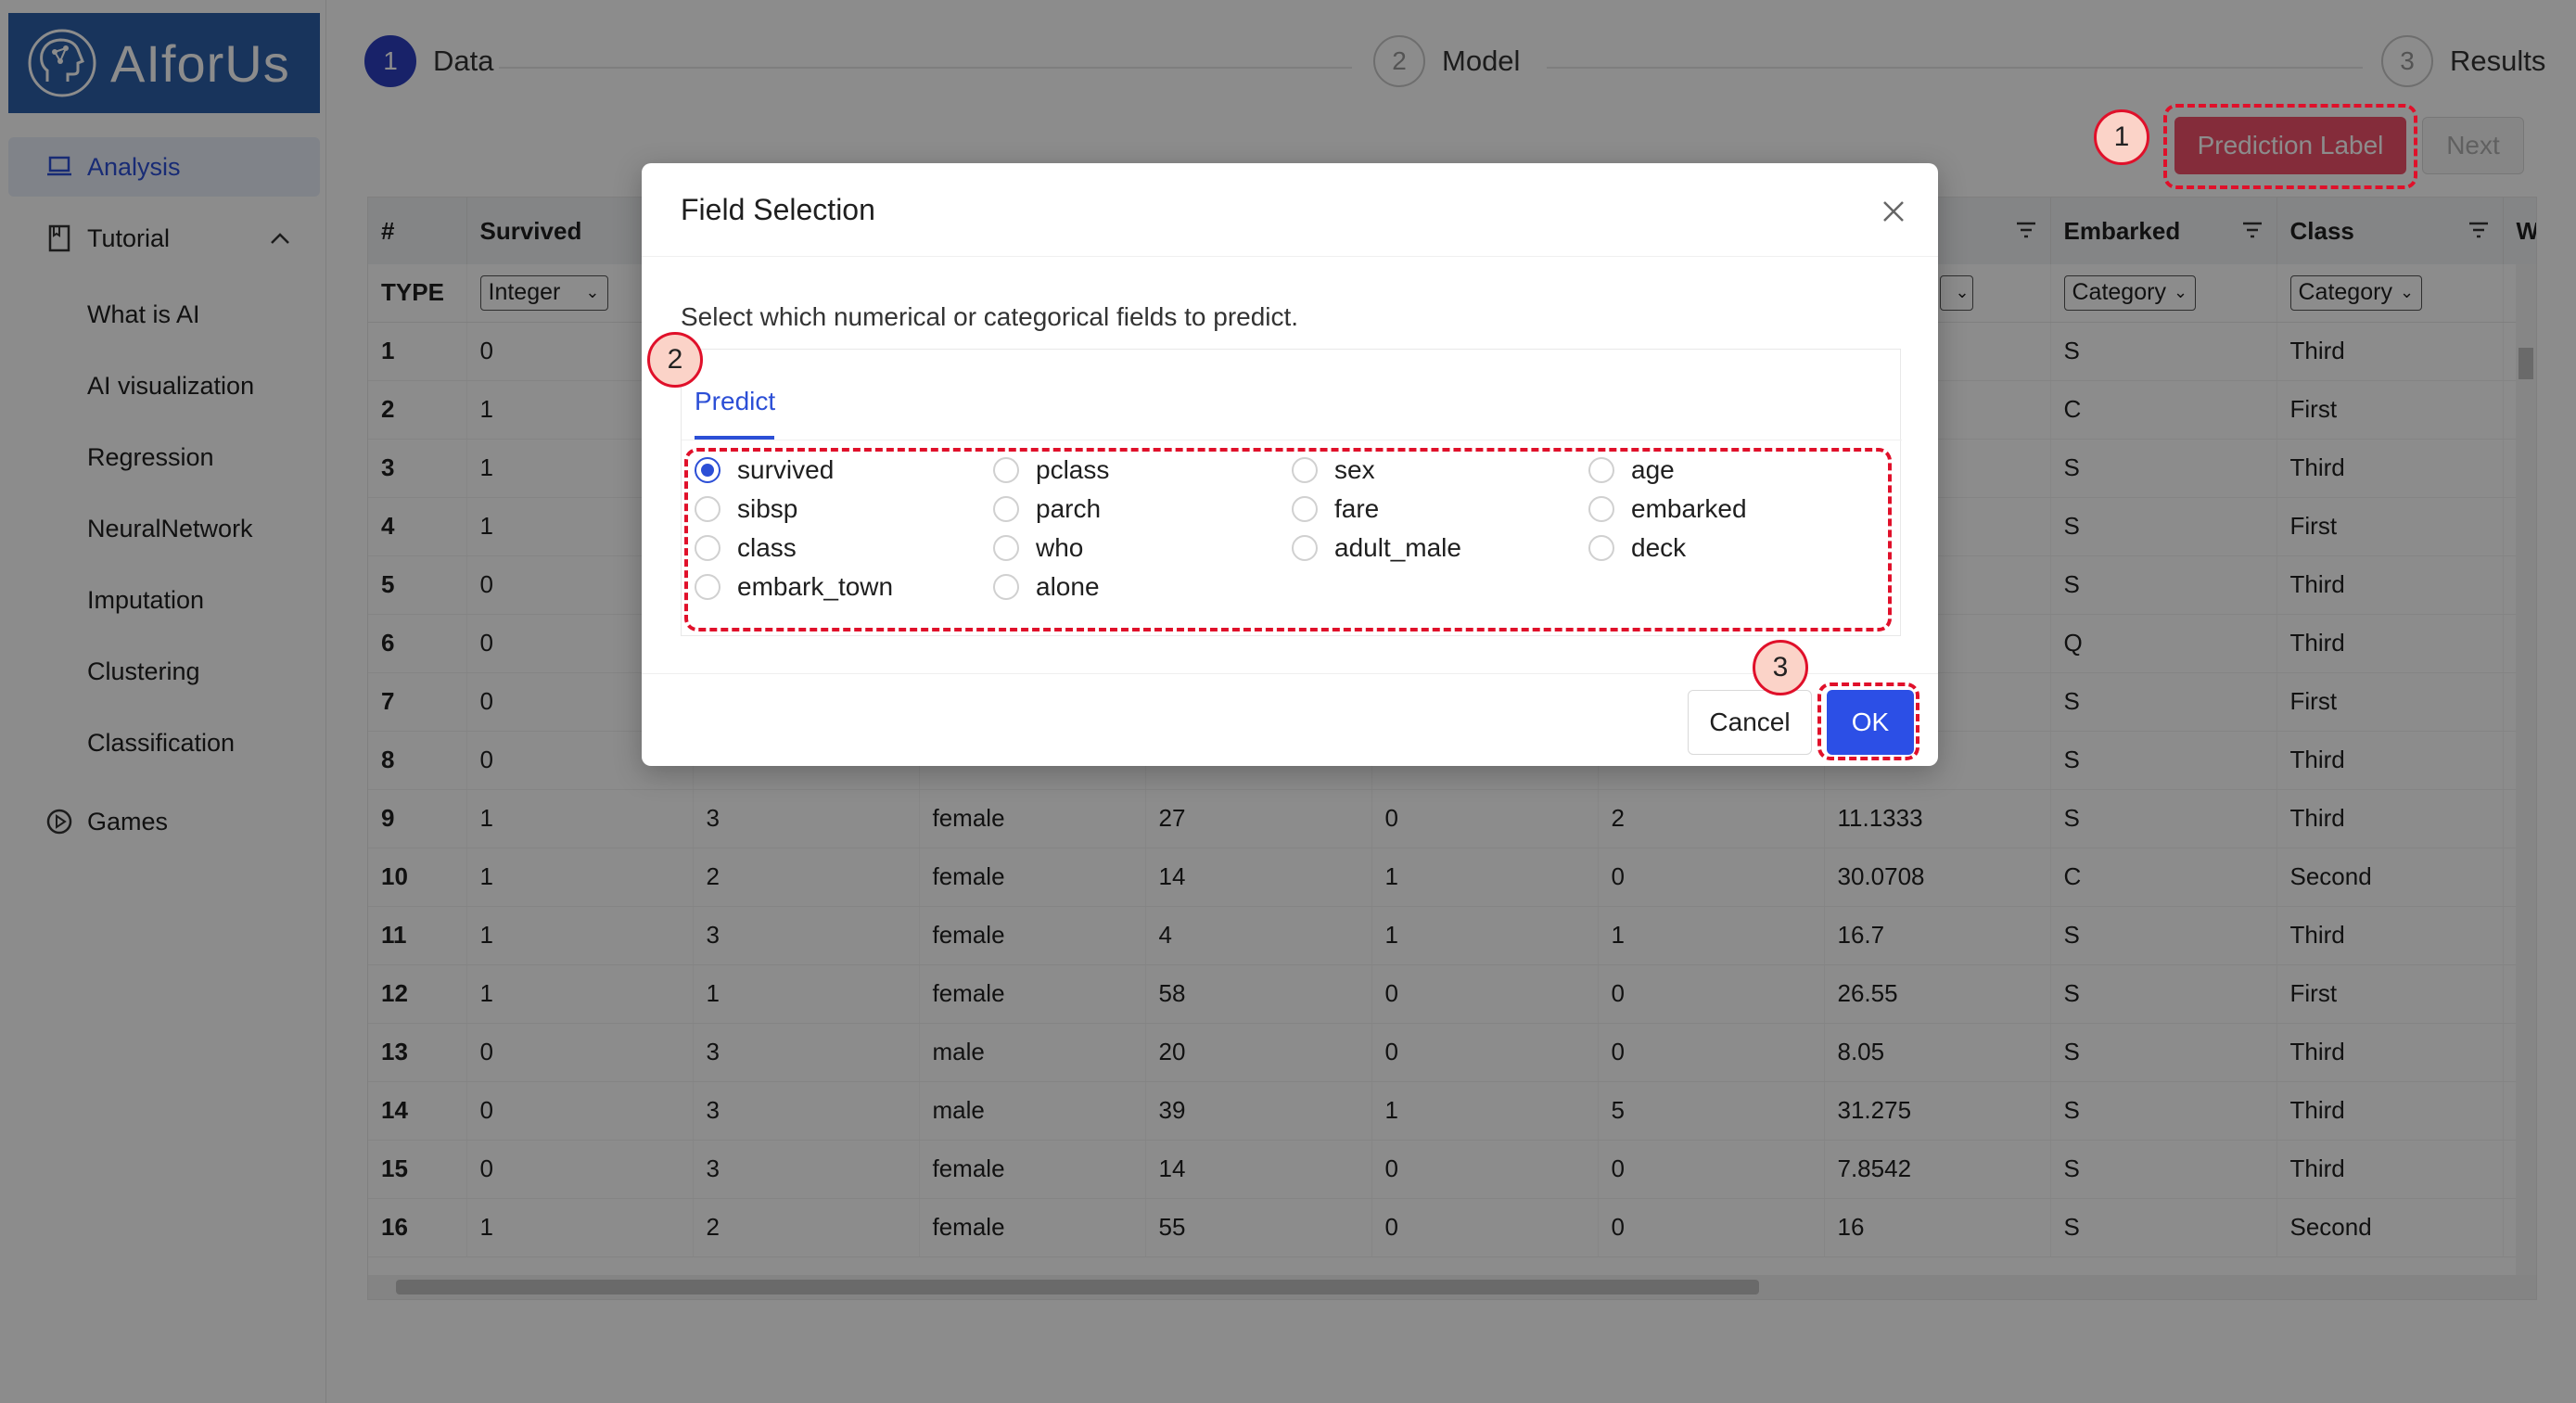 This screenshot has height=1403, width=2576. Describe the element at coordinates (735, 401) in the screenshot. I see `tab-predict: Predict` at that location.